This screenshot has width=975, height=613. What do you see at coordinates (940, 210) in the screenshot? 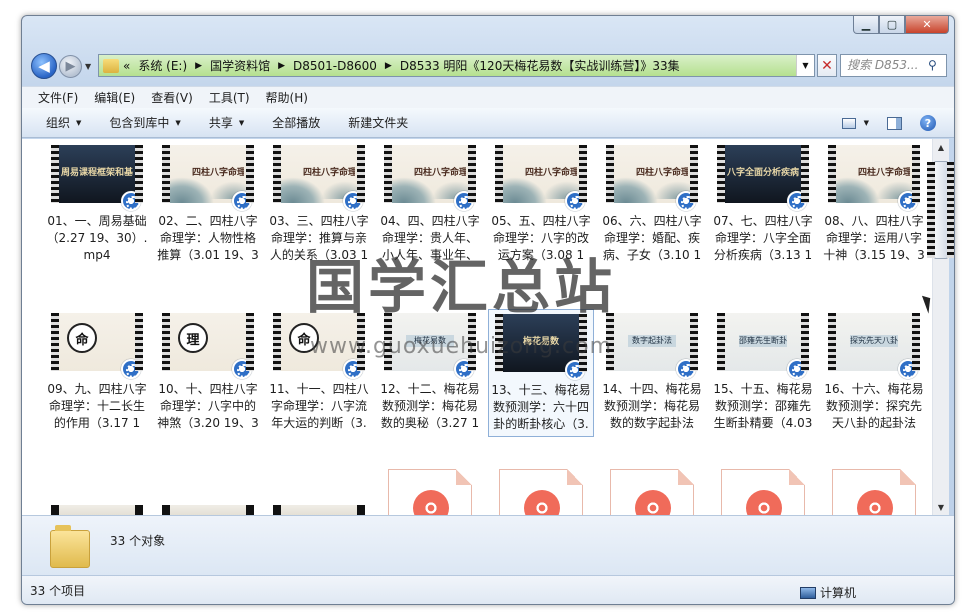
I see `scroll-thumb` at bounding box center [940, 210].